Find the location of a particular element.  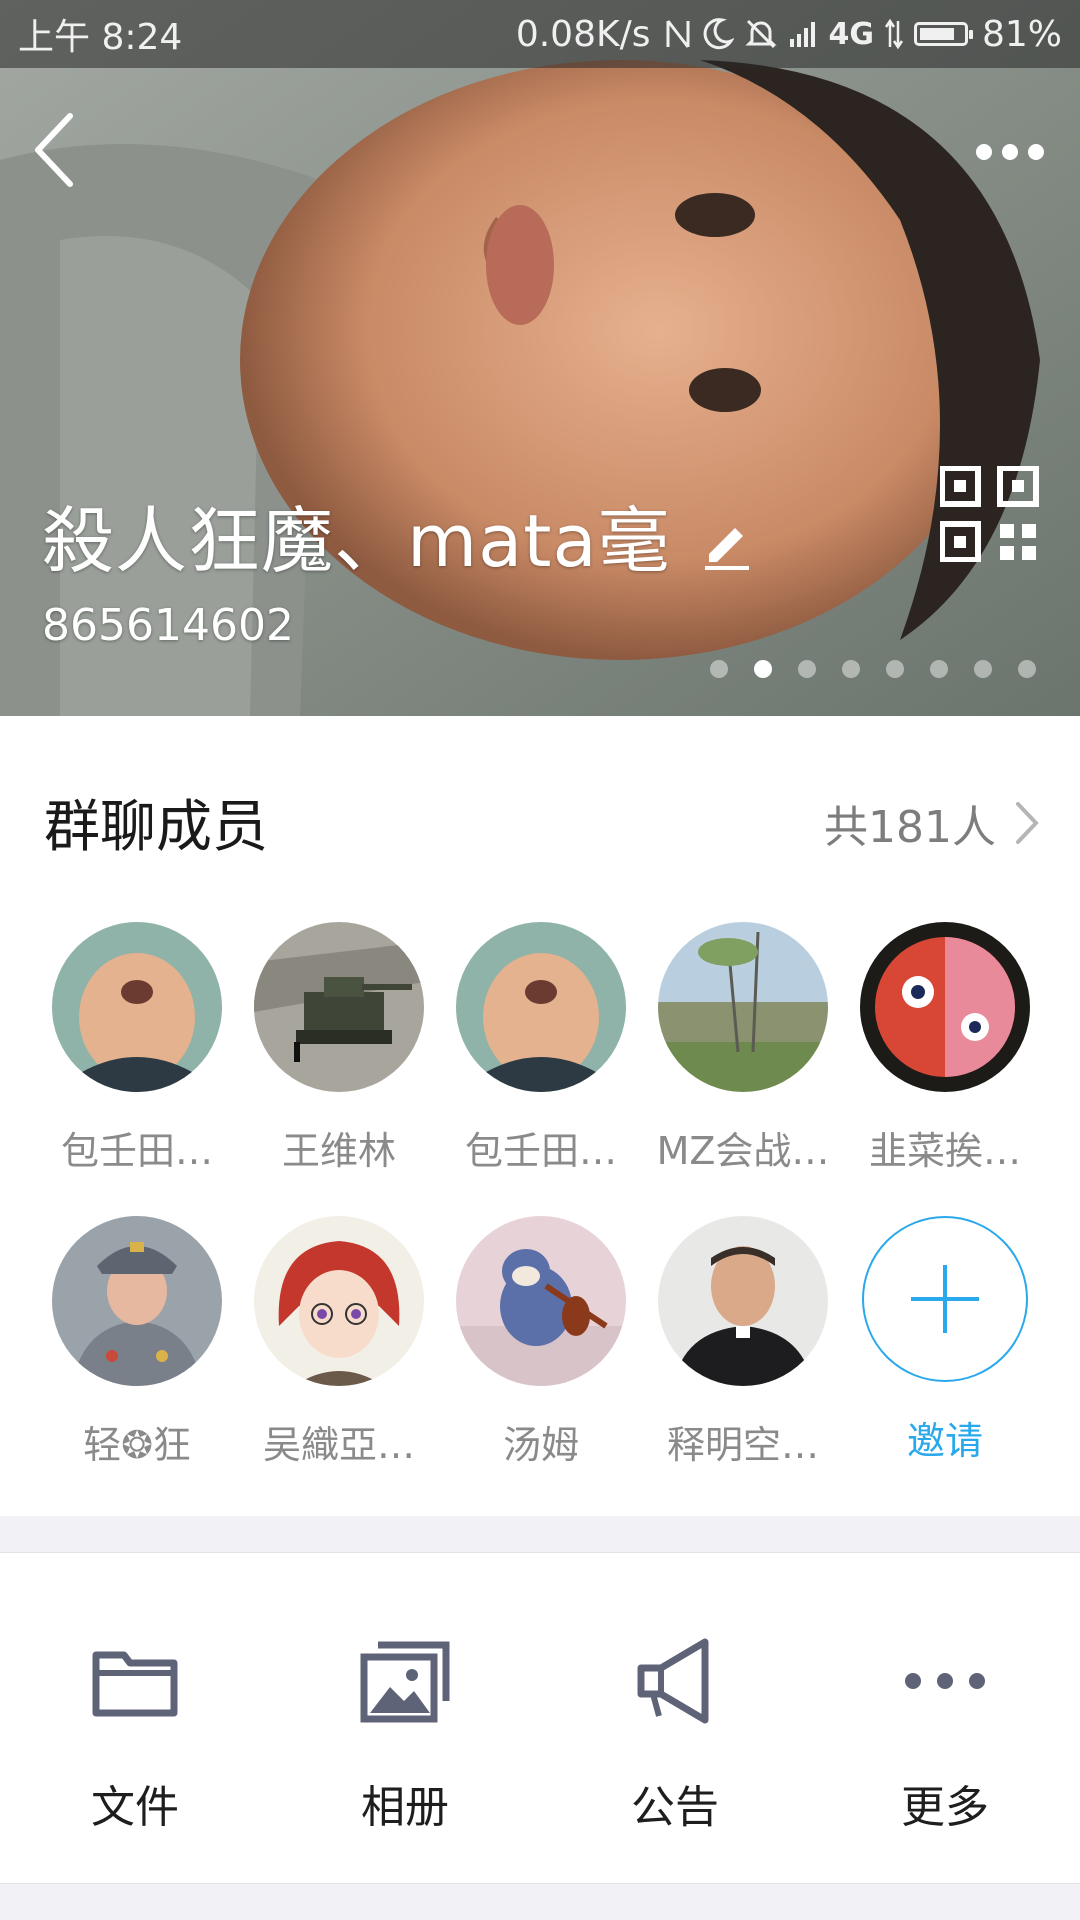

members-count: 共181人 is located at coordinates (932, 823).